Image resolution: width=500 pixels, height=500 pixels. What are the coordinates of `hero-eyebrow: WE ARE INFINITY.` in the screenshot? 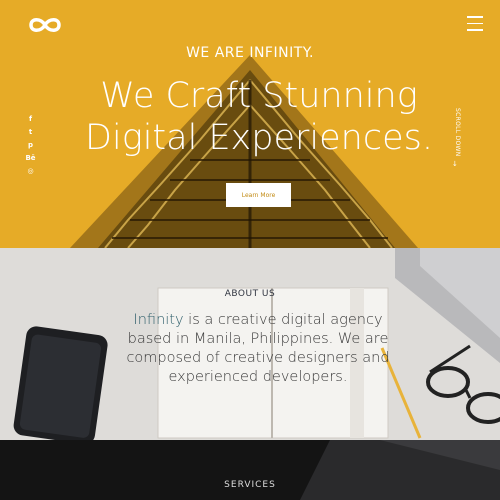 It's located at (250, 53).